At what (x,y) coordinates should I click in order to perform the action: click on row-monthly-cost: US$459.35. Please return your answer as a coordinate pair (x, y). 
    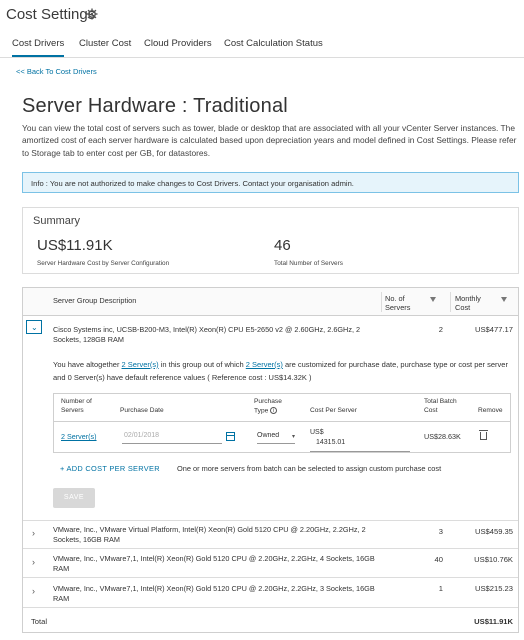
    Looking at the image, I should click on (494, 531).